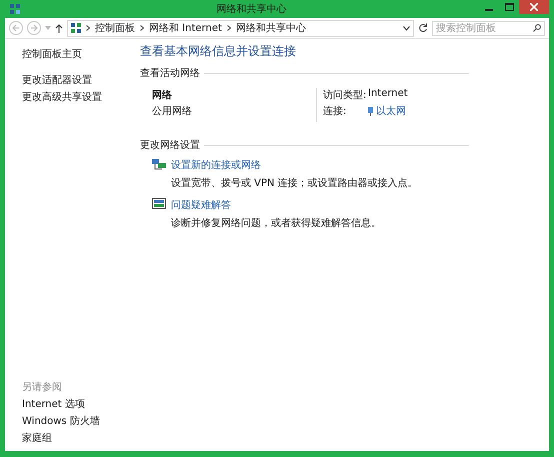 The height and width of the screenshot is (457, 554). I want to click on network-name: 网络, so click(162, 95).